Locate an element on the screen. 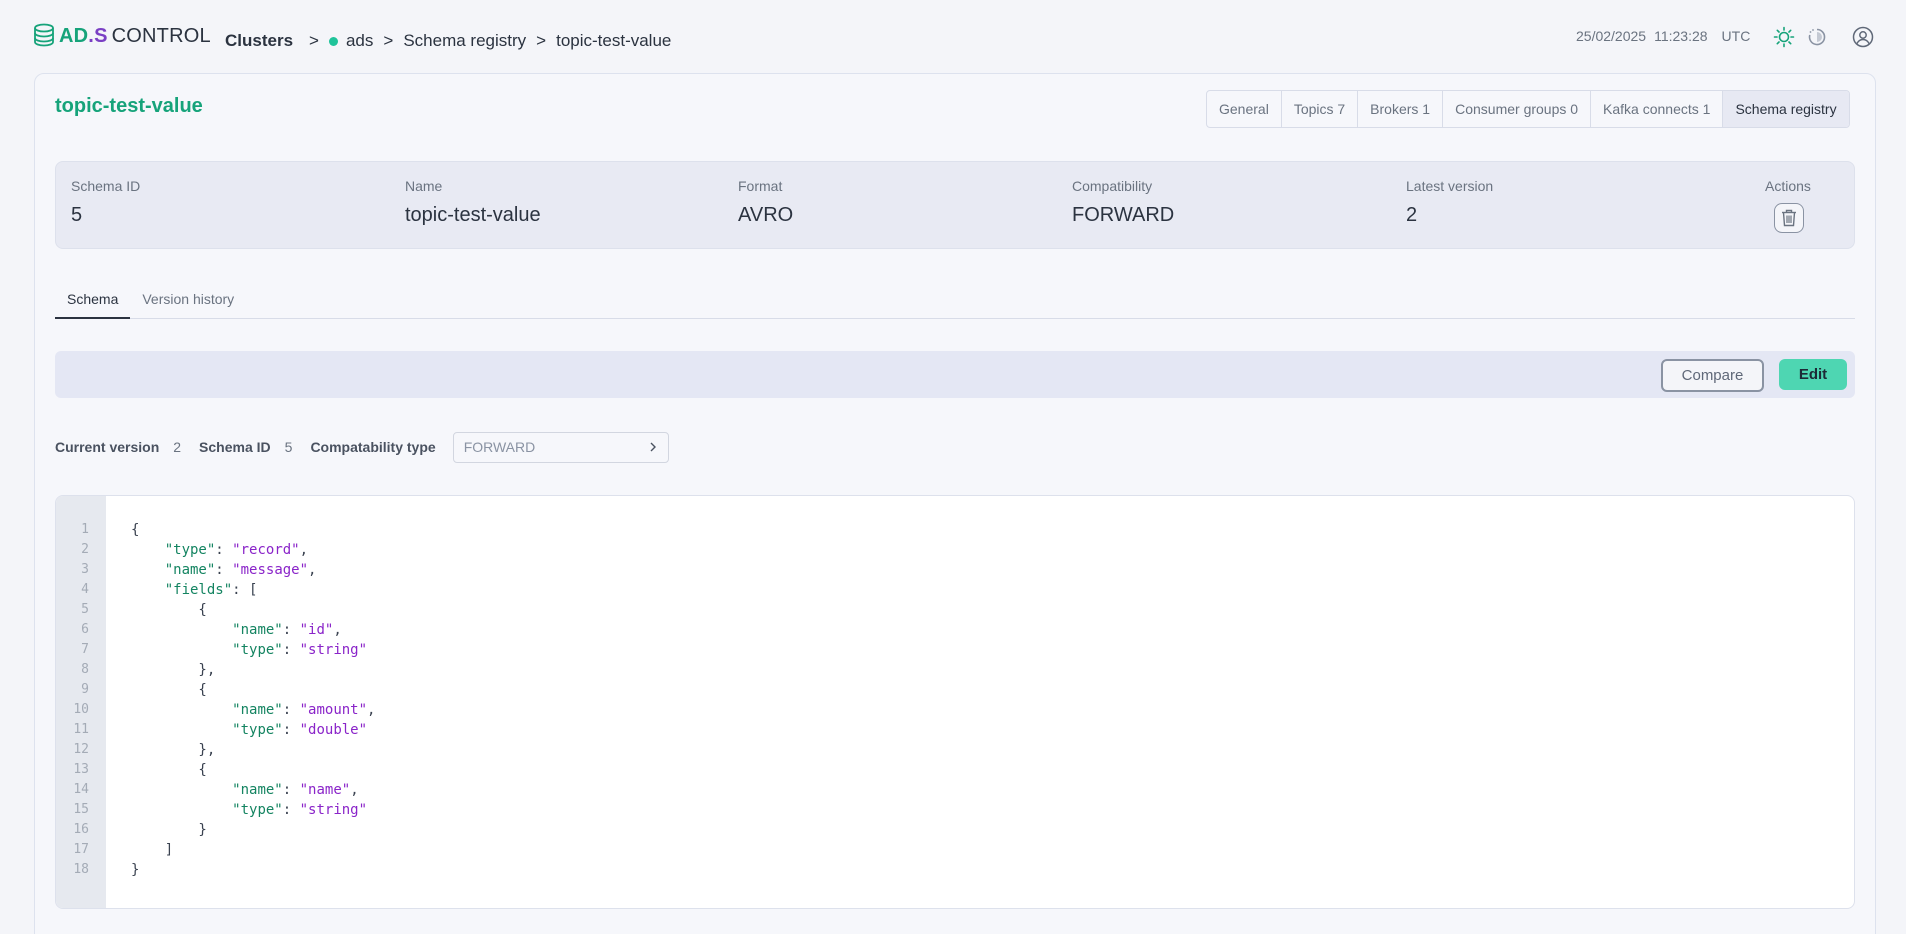 This screenshot has width=1906, height=934. code-line: 5 { is located at coordinates (215, 610).